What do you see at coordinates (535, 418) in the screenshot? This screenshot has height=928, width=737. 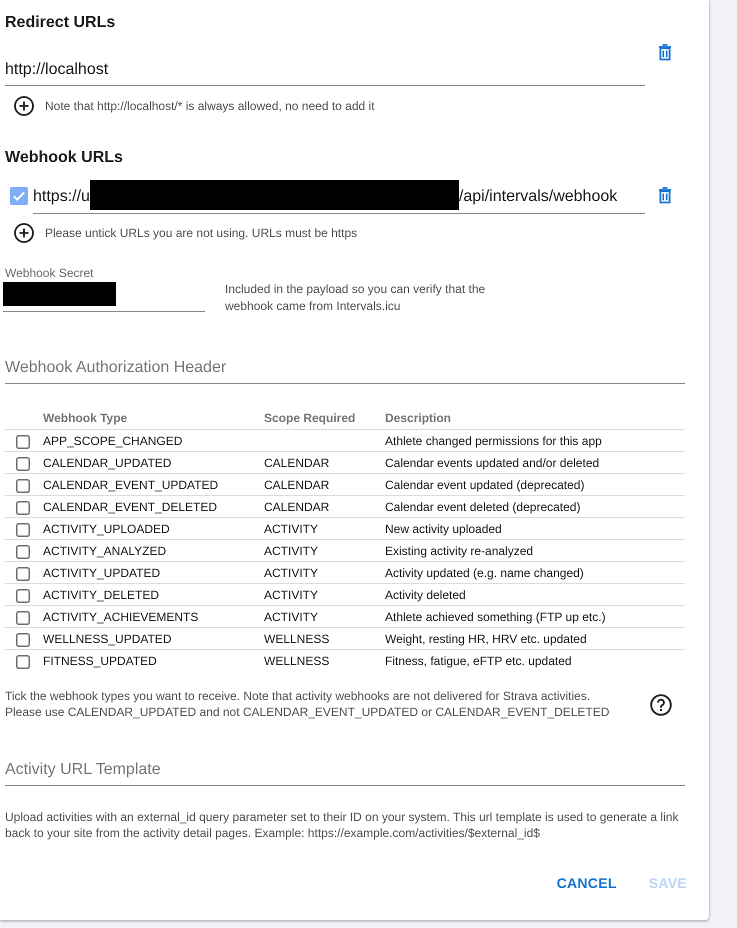 I see `column-header: Description` at bounding box center [535, 418].